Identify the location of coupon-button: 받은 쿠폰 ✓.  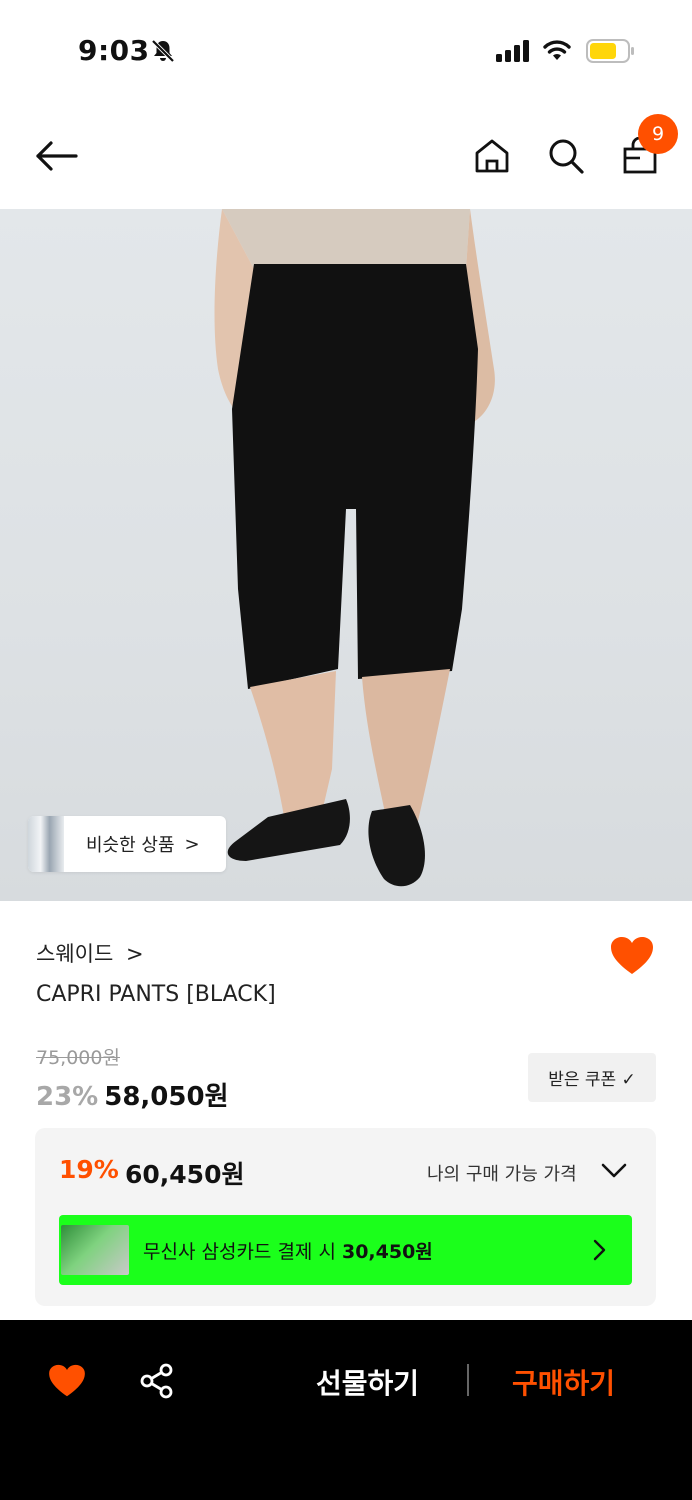
(592, 1077).